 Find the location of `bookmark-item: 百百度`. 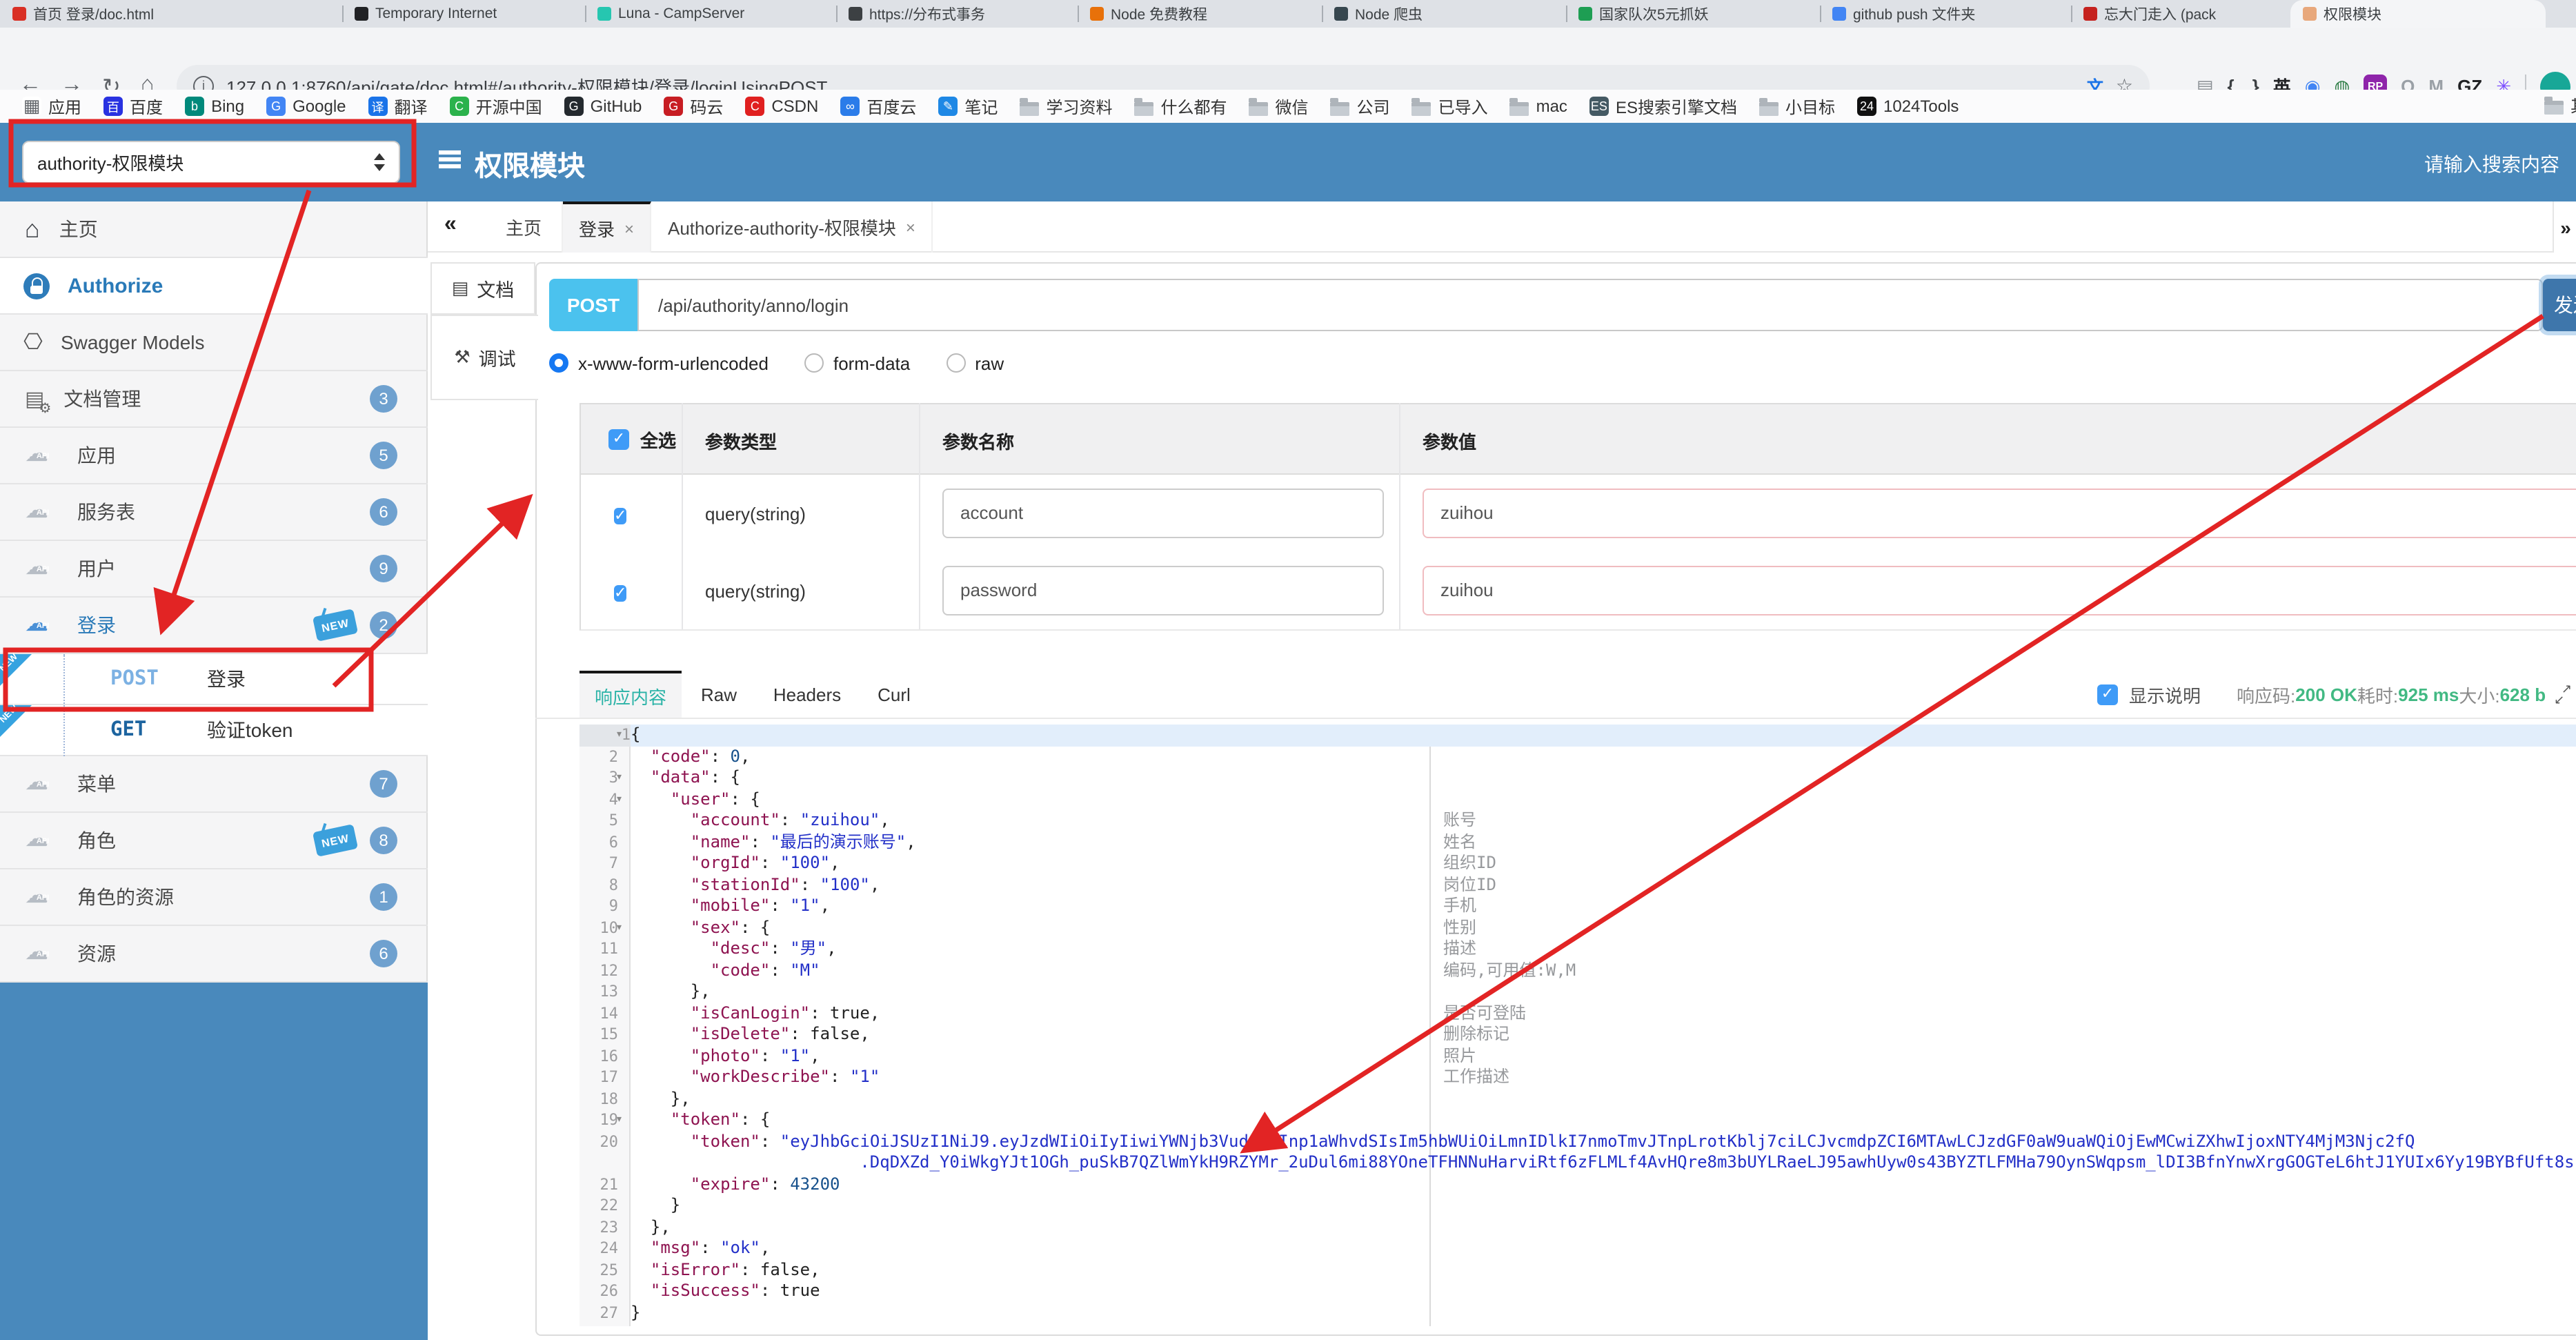

bookmark-item: 百百度 is located at coordinates (133, 106).